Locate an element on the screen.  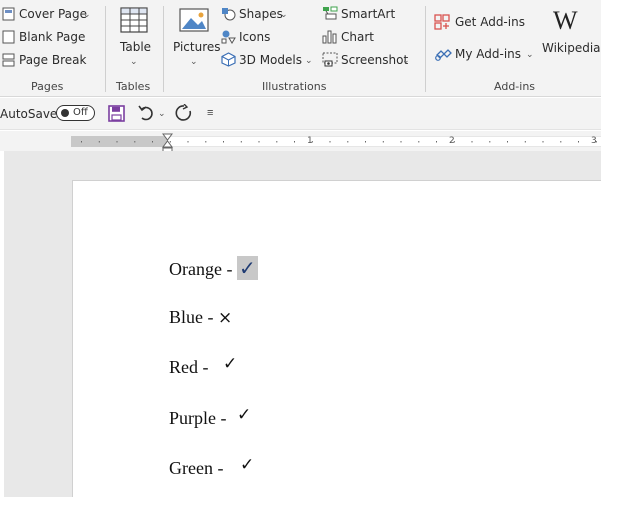
line-text: Red - is located at coordinates (191, 367).